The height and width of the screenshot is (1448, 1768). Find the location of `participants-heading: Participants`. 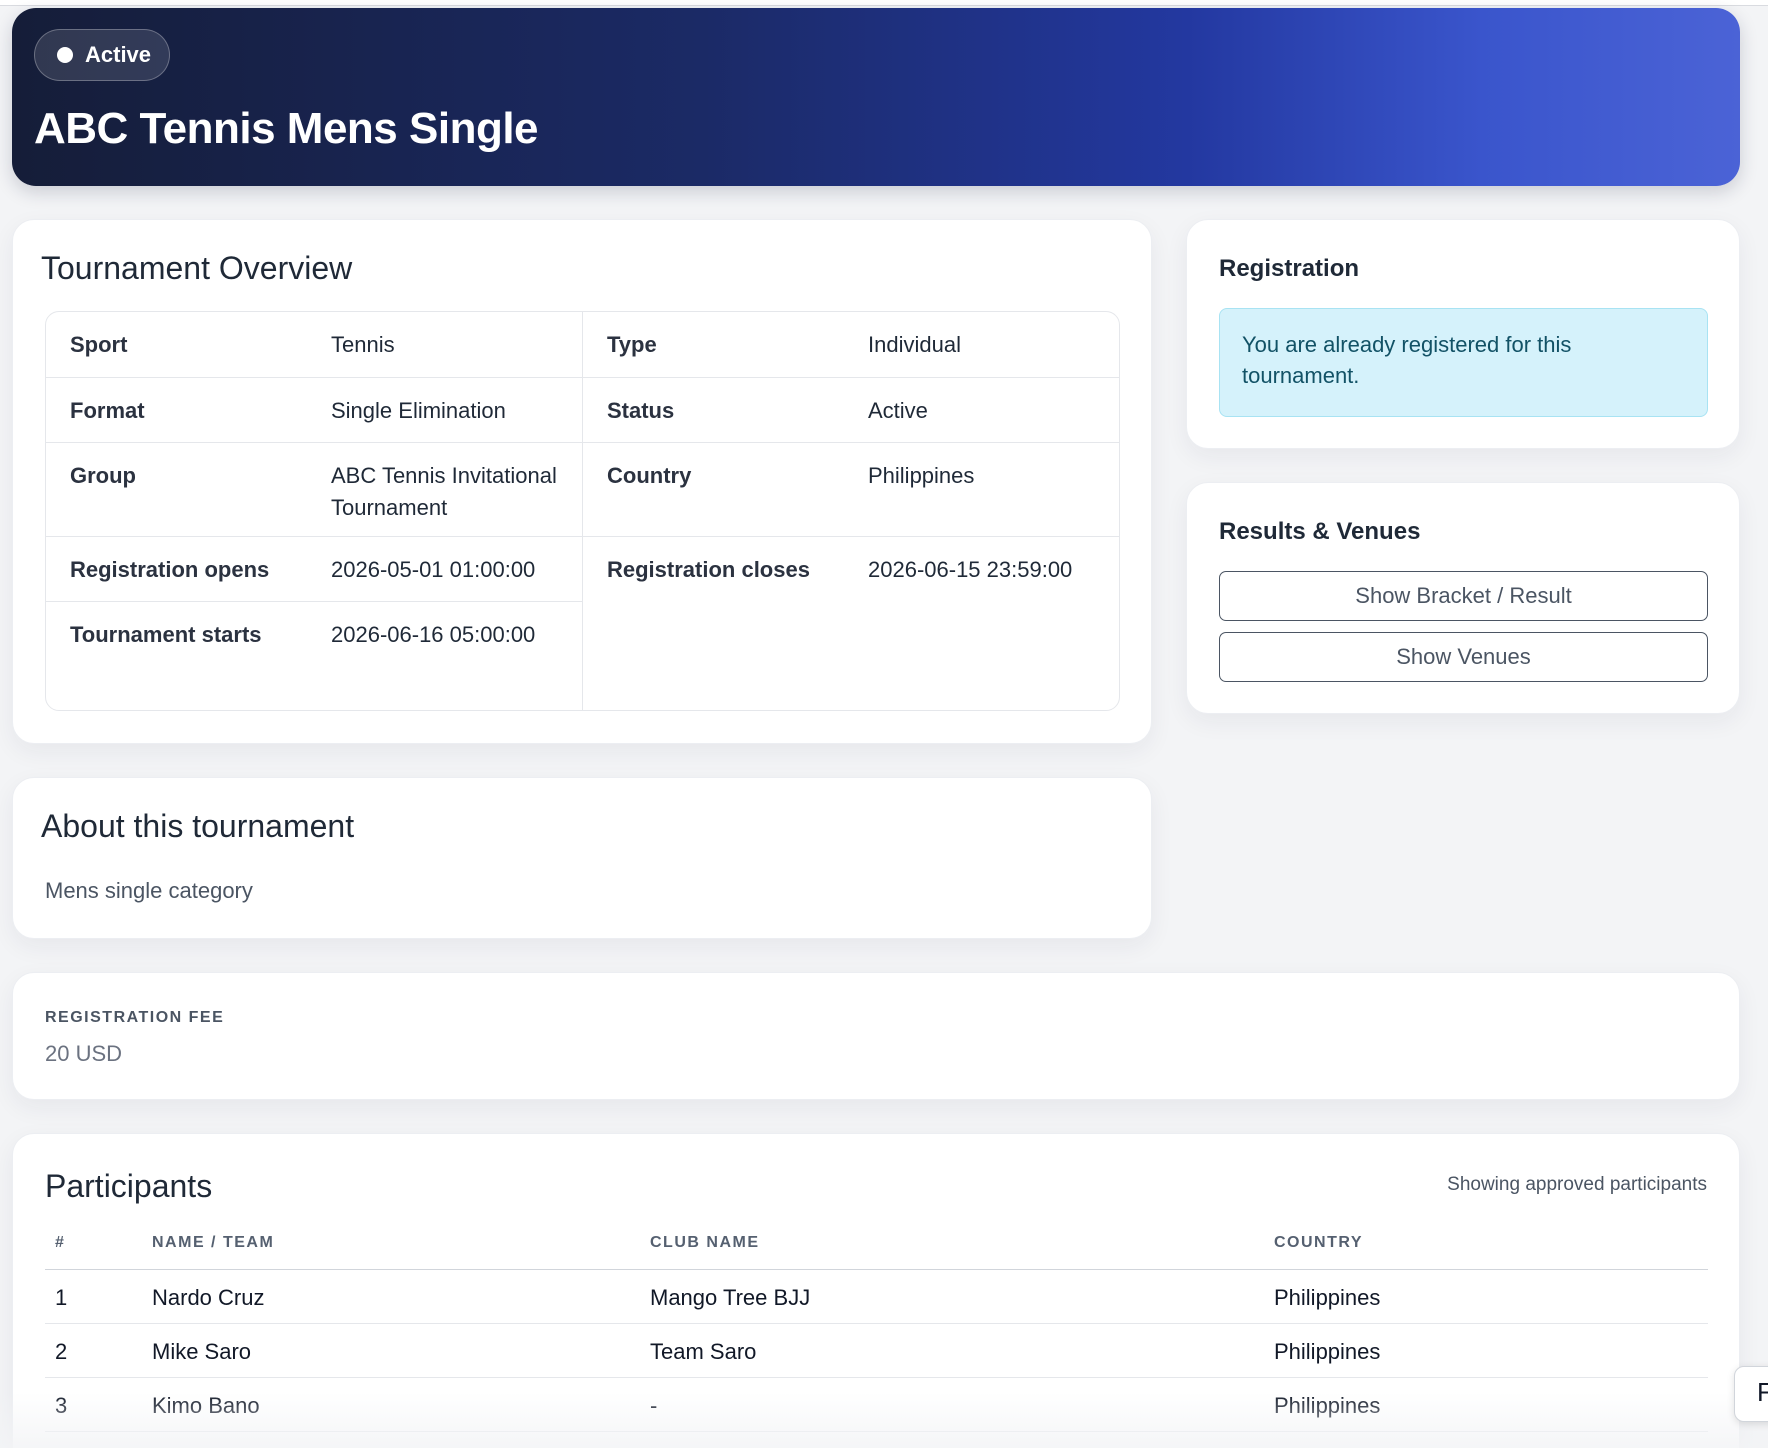

participants-heading: Participants is located at coordinates (129, 1186).